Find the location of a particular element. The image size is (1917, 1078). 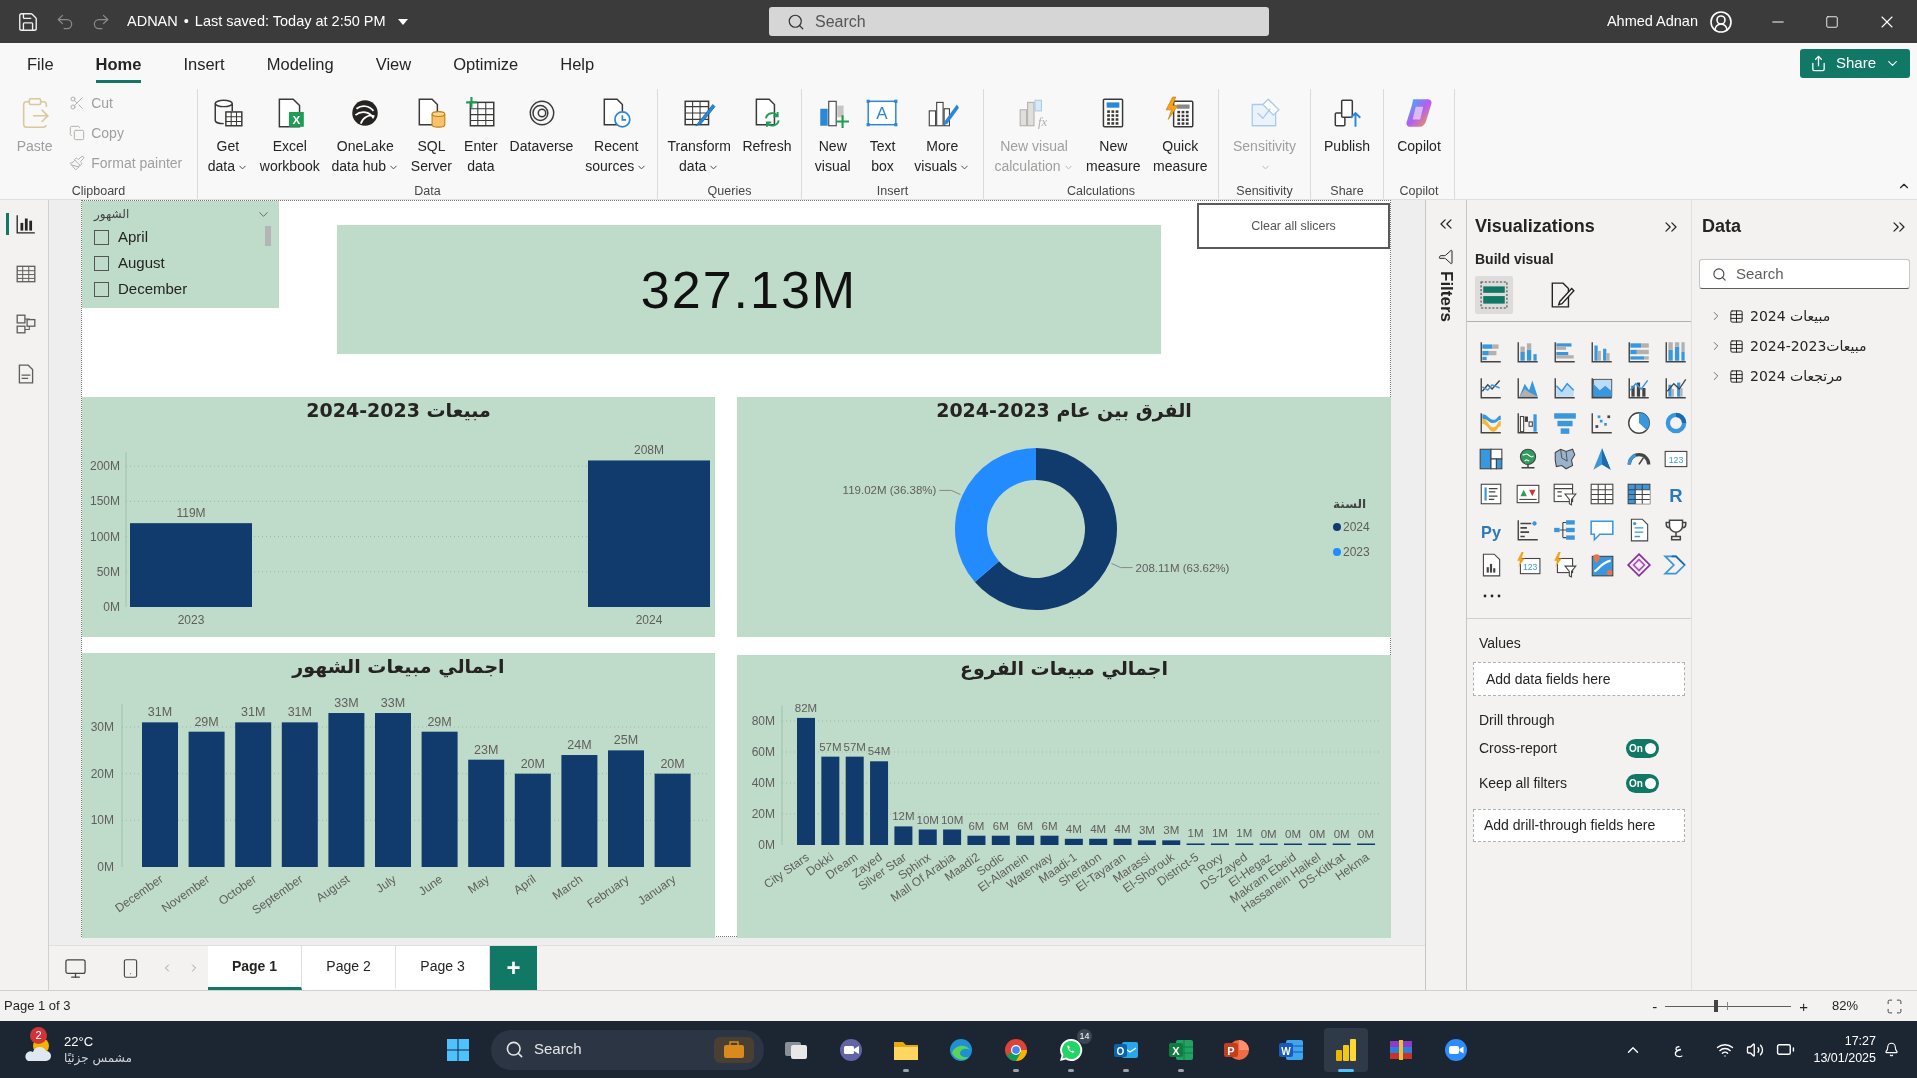

table-tree-item: مبيعات2023-2024 is located at coordinates (1804, 346).